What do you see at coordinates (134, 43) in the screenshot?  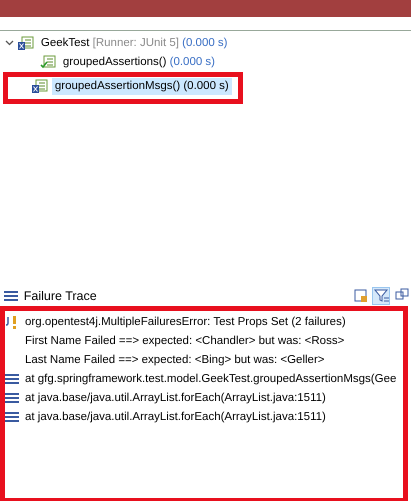 I see `test-tree-item: GeekTest [Runner: JUnit 5] (0.000 s)` at bounding box center [134, 43].